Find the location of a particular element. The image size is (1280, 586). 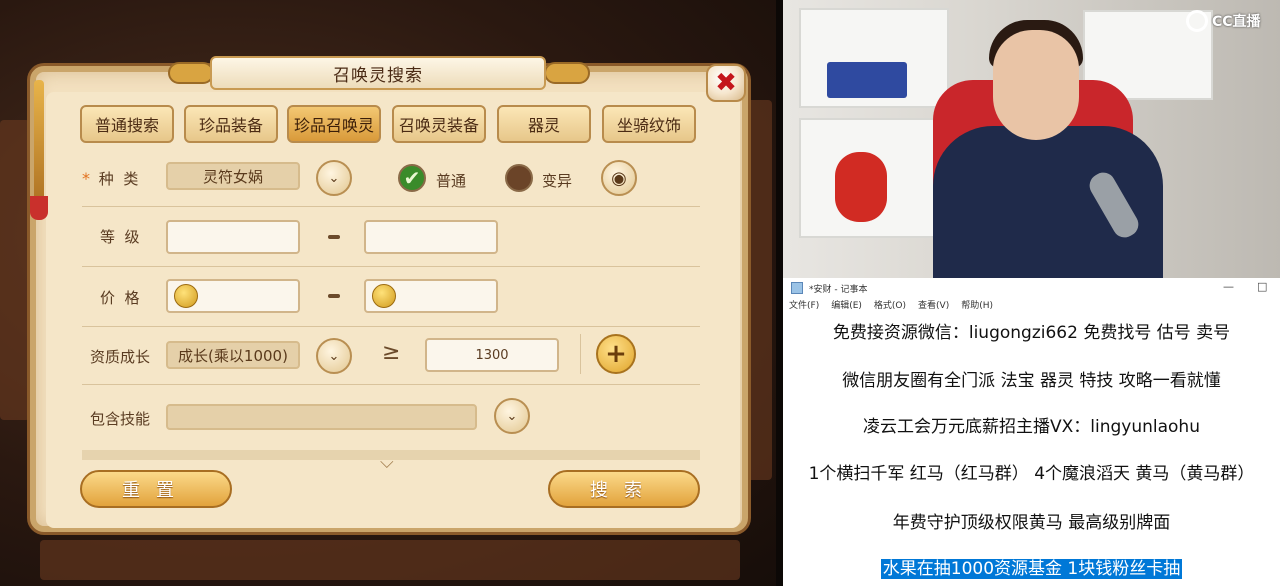

column-divider is located at coordinates (580, 354).